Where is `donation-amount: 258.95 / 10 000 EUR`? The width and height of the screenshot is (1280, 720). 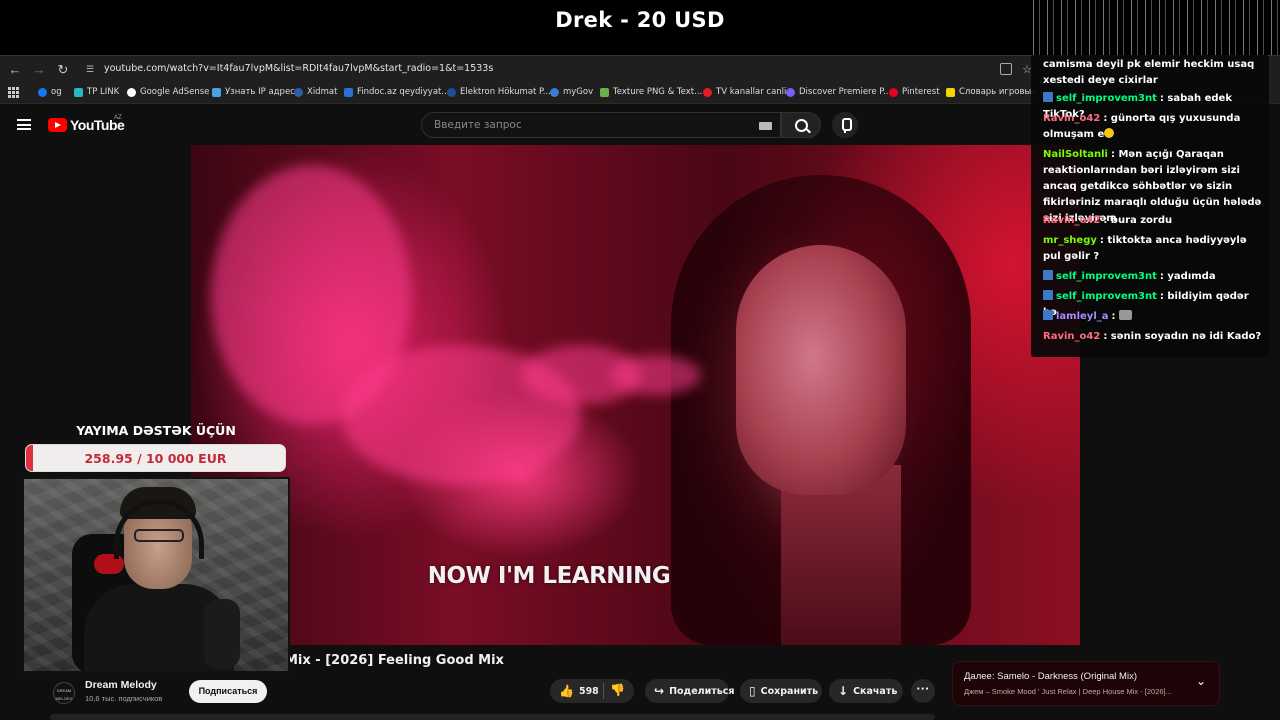
donation-amount: 258.95 / 10 000 EUR is located at coordinates (155, 458).